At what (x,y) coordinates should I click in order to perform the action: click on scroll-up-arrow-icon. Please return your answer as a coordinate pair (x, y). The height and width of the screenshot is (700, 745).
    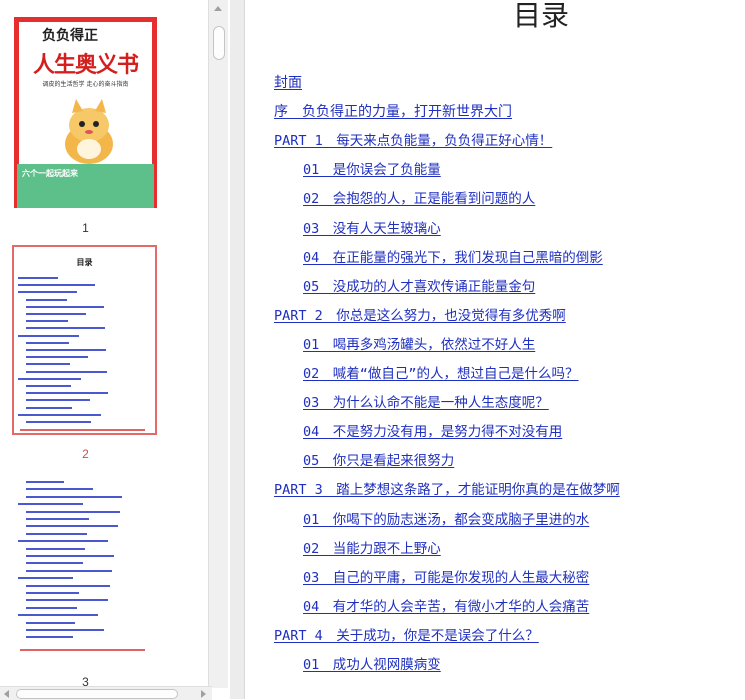
    Looking at the image, I should click on (218, 8).